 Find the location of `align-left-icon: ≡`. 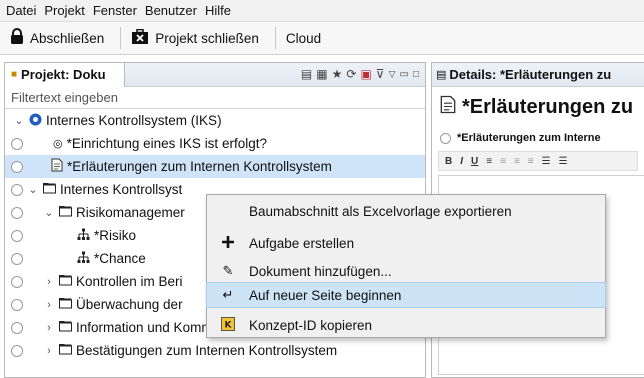

align-left-icon: ≡ is located at coordinates (489, 161).